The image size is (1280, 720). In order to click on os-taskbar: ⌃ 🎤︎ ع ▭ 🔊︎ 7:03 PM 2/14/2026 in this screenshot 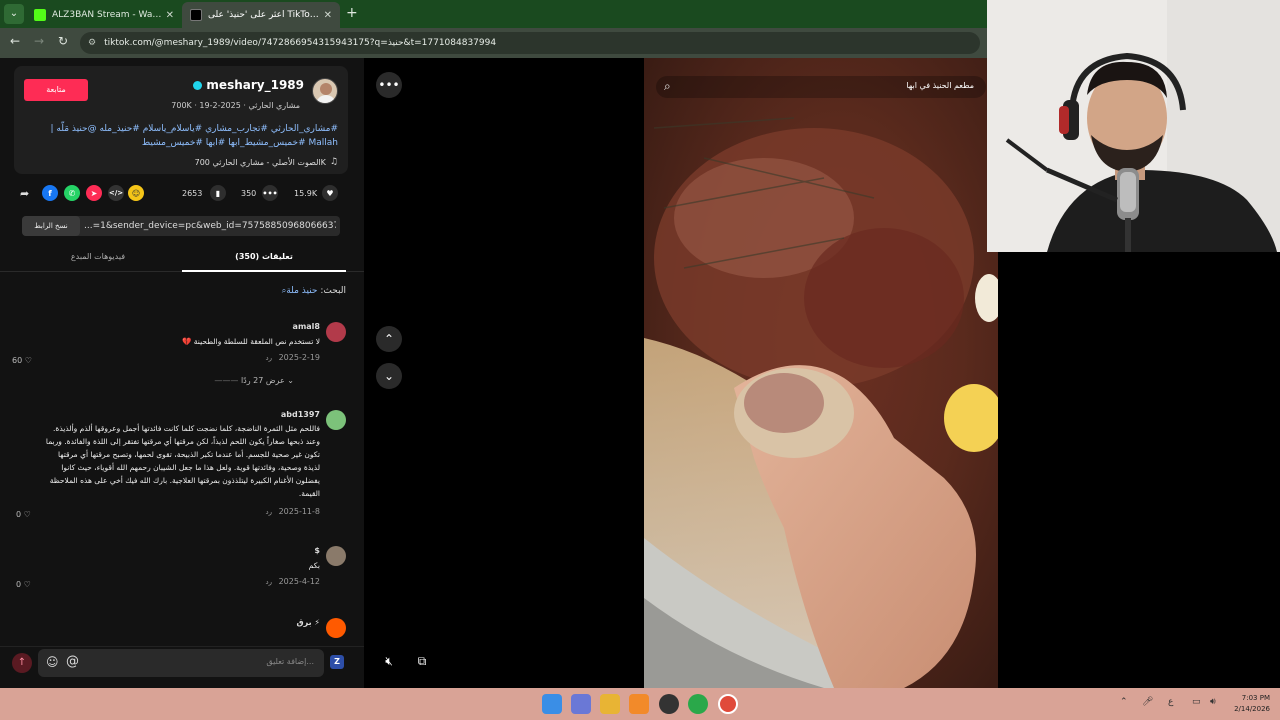, I will do `click(640, 704)`.